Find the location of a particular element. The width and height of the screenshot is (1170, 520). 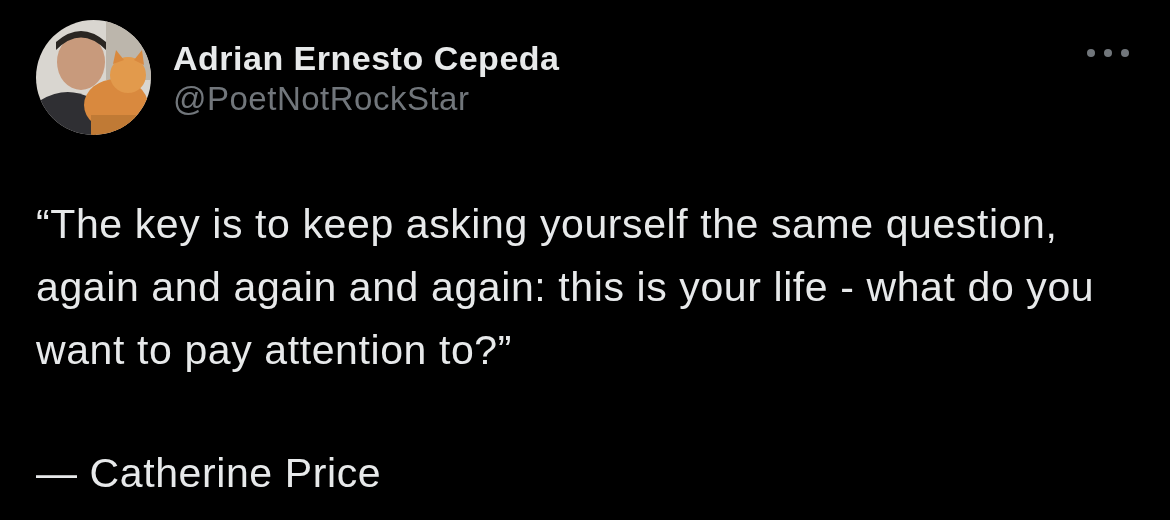

quote-attribution: — Catherine Price is located at coordinates (209, 473).